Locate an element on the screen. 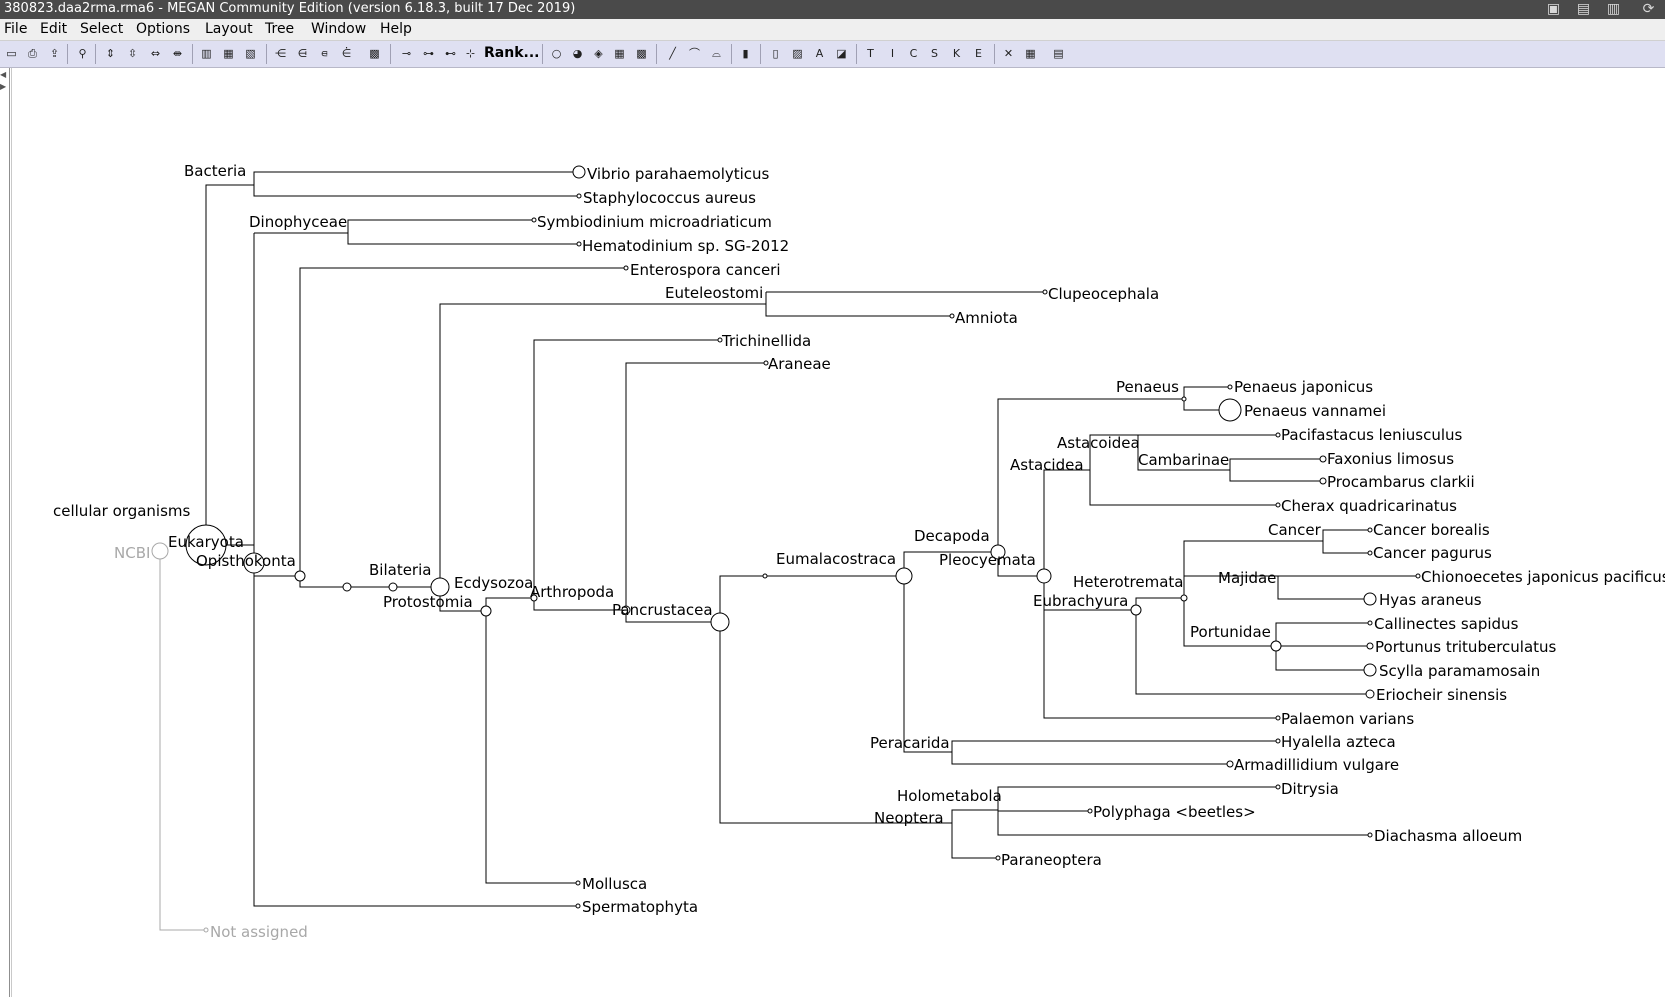 The image size is (1665, 997). node-symbiodinium is located at coordinates (534, 220).